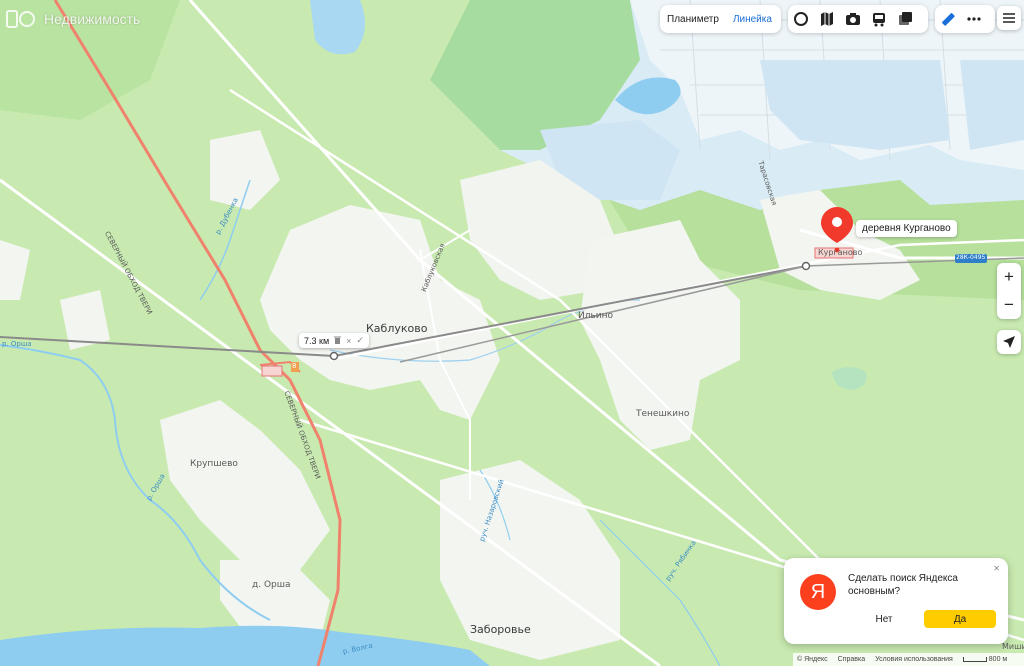 This screenshot has height=666, width=1024. What do you see at coordinates (992, 105) in the screenshot?
I see `swamp-patch` at bounding box center [992, 105].